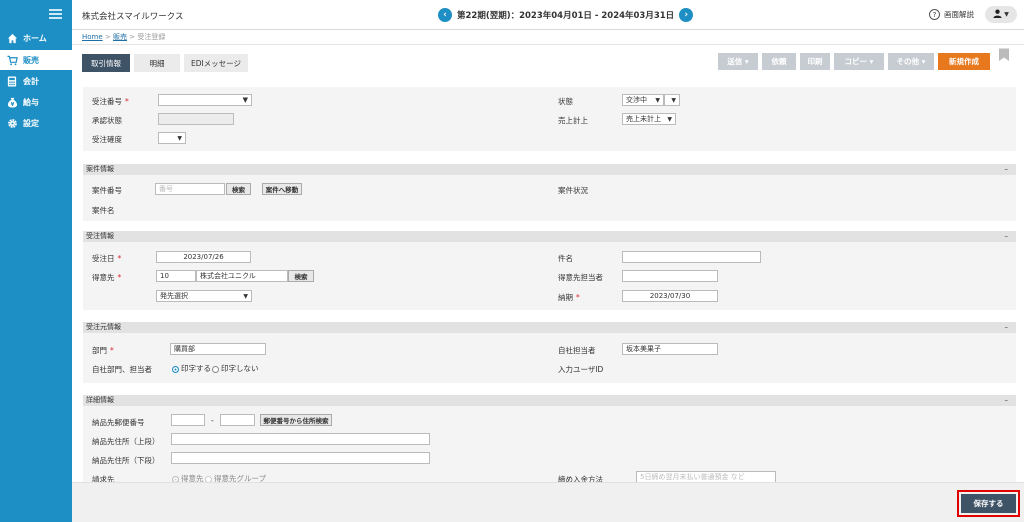  Describe the element at coordinates (815, 61) in the screenshot. I see `print-button: 印刷` at that location.